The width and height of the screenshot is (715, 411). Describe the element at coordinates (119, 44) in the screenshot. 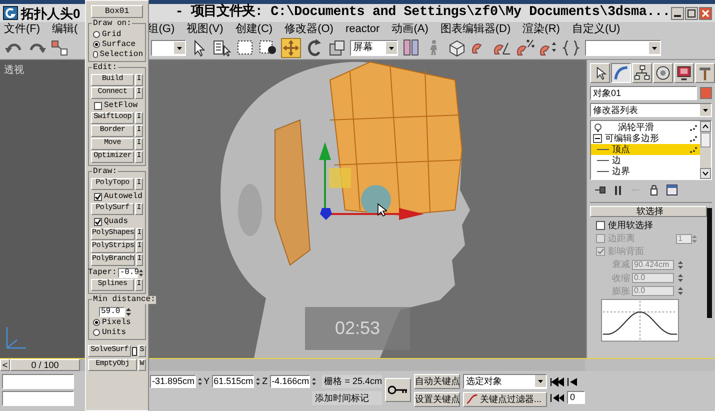

I see `radio-label: Surface` at that location.